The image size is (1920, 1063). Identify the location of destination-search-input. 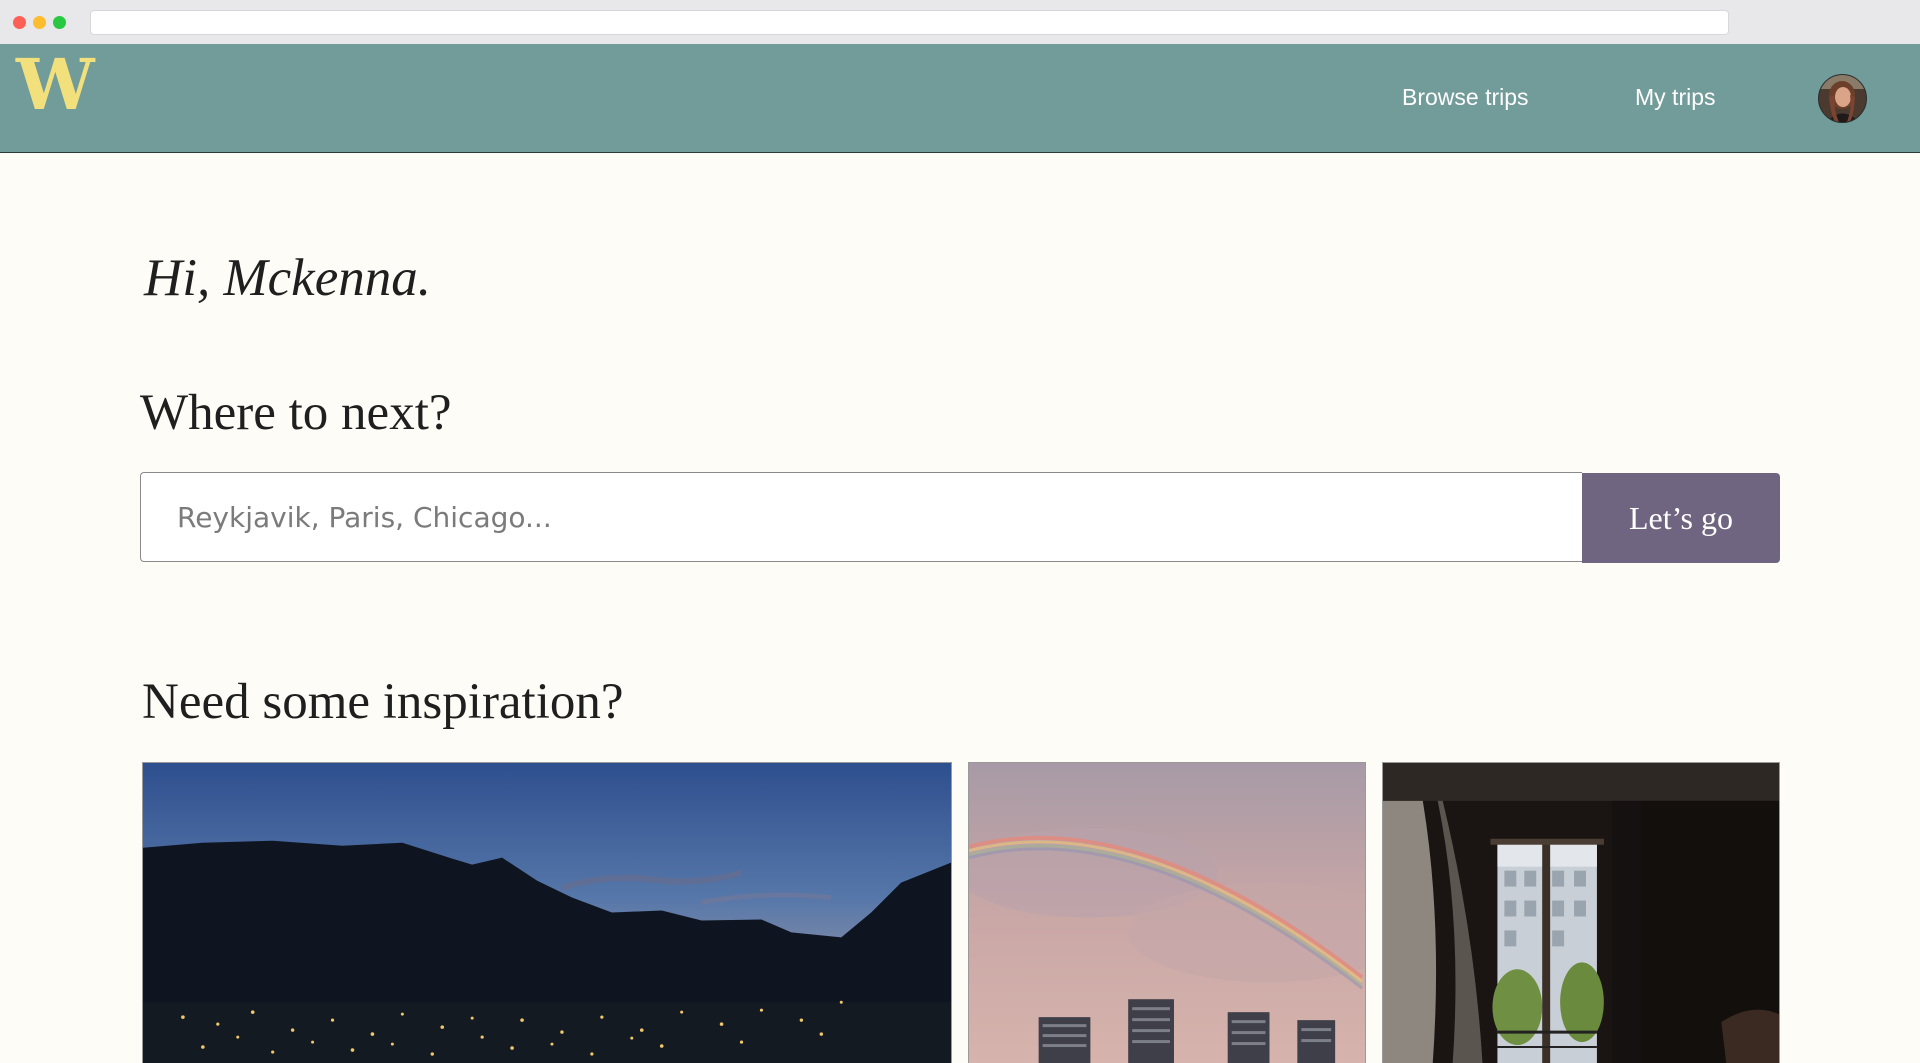
(861, 517).